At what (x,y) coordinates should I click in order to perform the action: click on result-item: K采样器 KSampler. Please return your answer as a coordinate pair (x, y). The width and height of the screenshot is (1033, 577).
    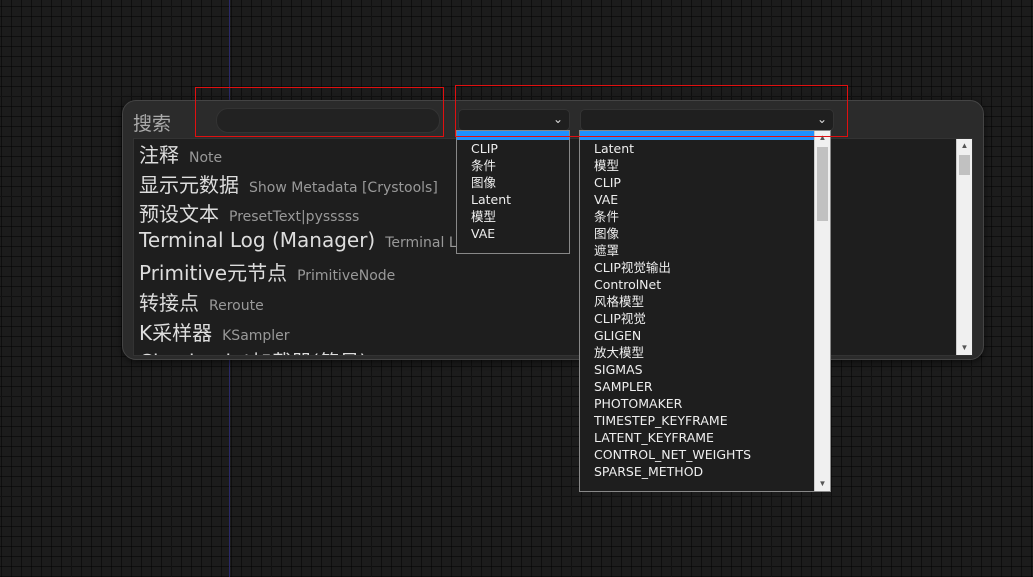
    Looking at the image, I should click on (553, 332).